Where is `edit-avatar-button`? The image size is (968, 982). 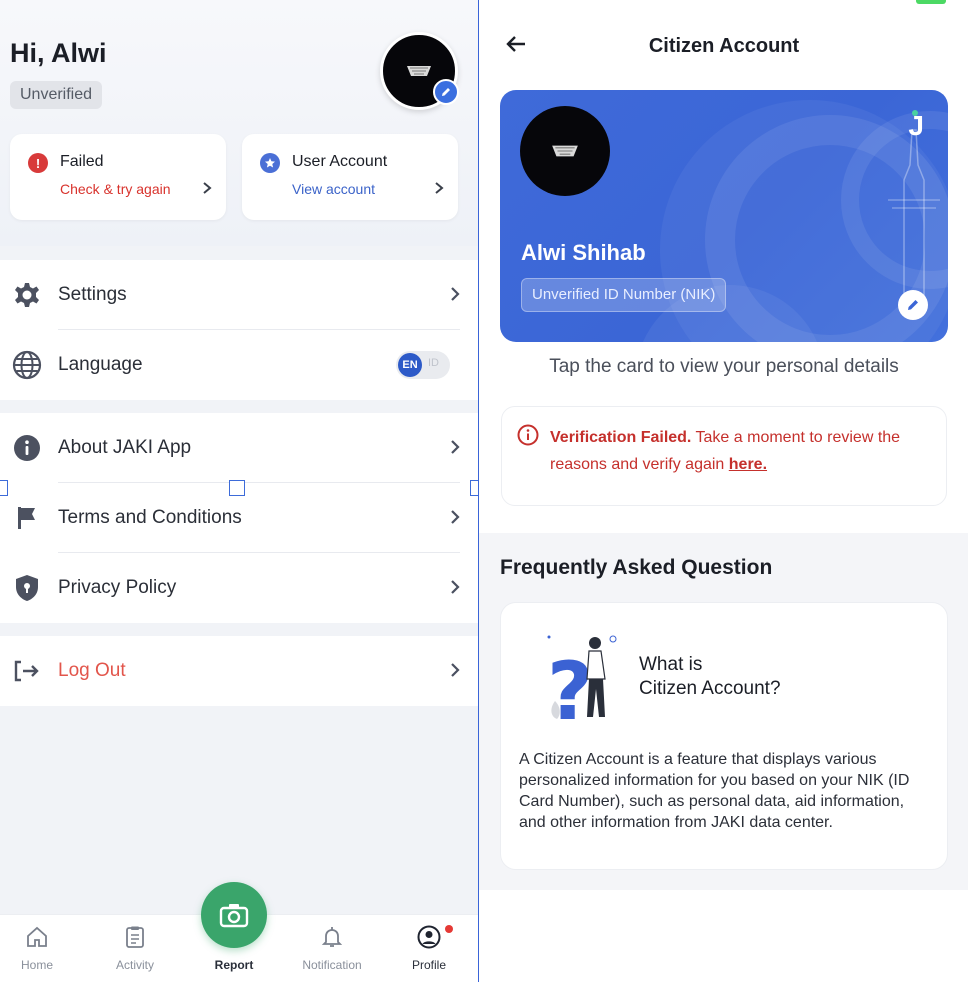
edit-avatar-button is located at coordinates (446, 92).